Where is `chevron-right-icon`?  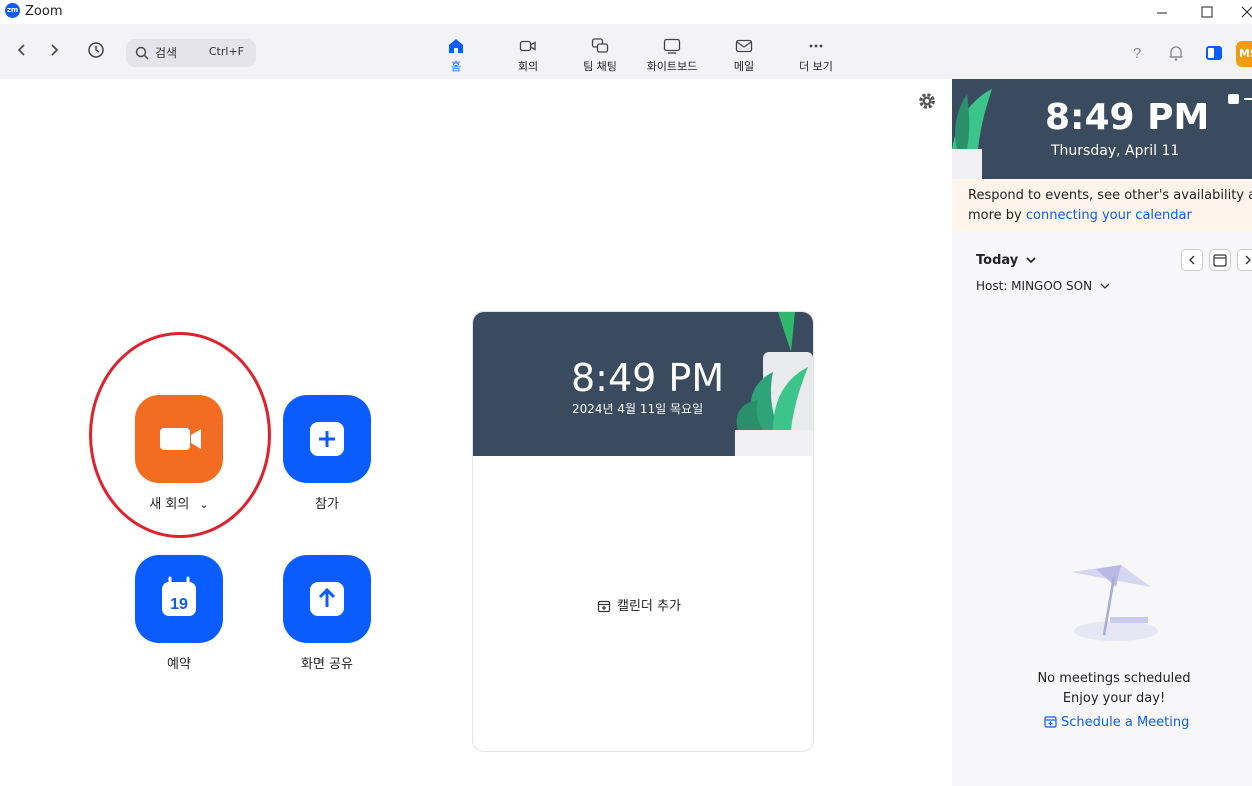 chevron-right-icon is located at coordinates (1248, 260).